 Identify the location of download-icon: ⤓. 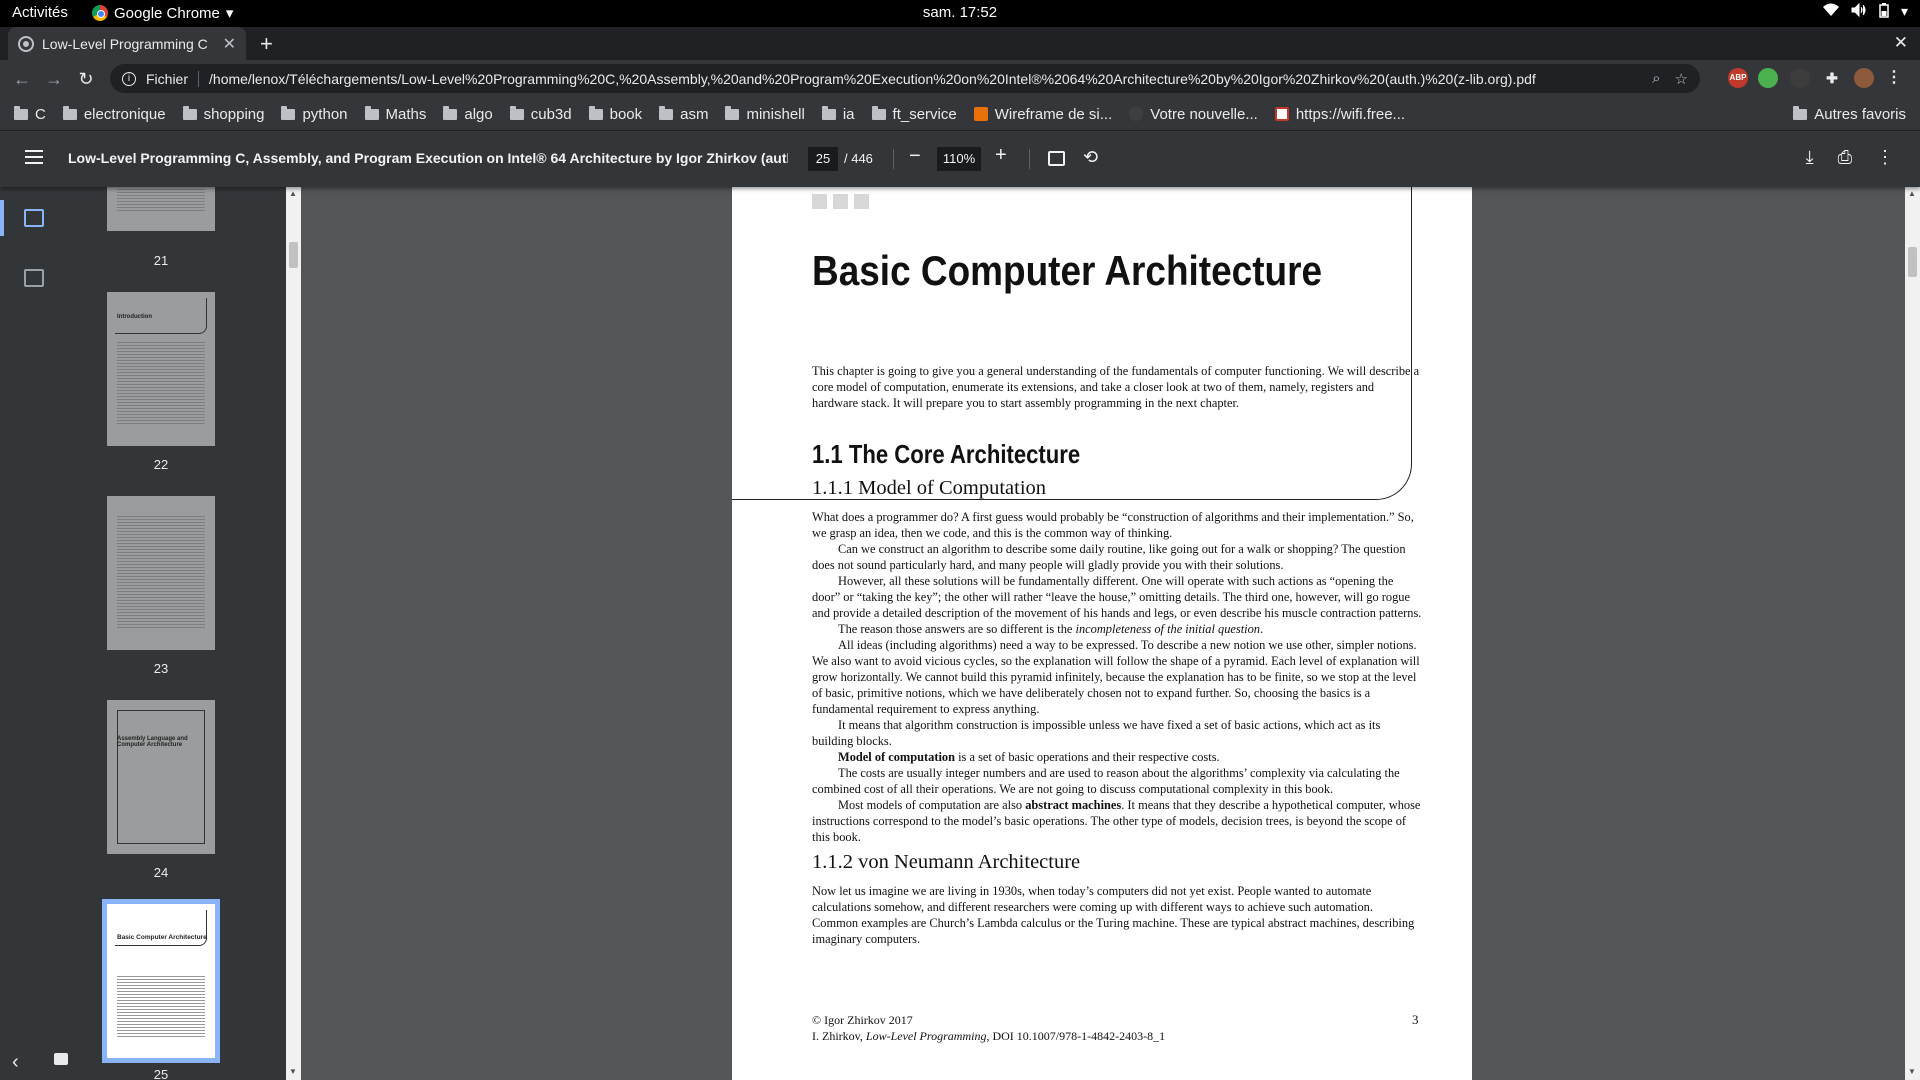
(1810, 157).